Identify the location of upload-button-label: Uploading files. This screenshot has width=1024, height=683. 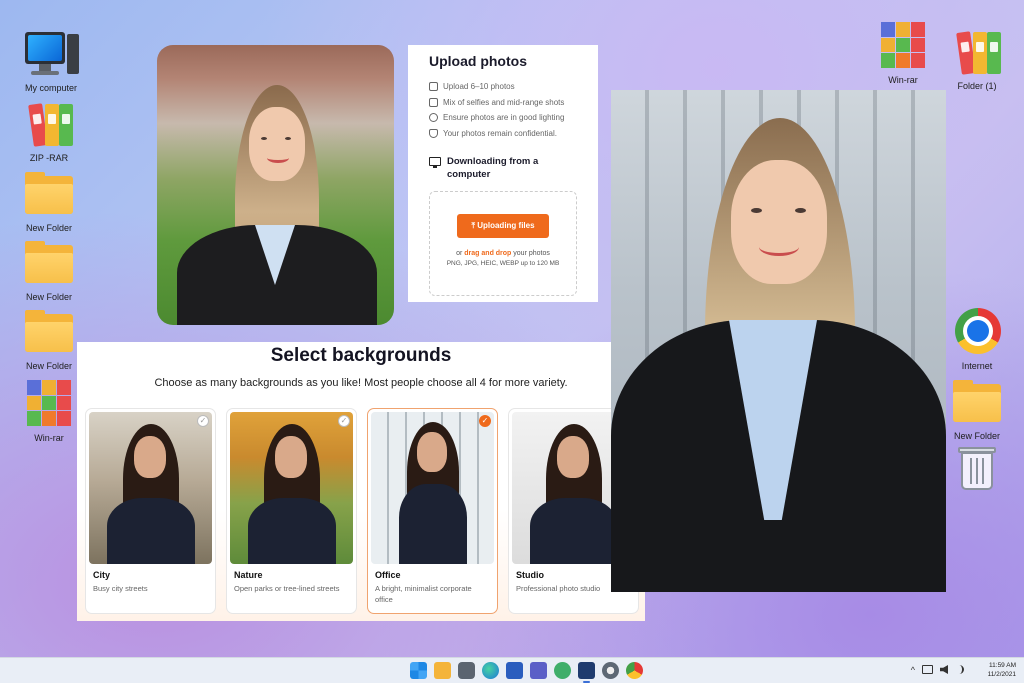
(506, 225).